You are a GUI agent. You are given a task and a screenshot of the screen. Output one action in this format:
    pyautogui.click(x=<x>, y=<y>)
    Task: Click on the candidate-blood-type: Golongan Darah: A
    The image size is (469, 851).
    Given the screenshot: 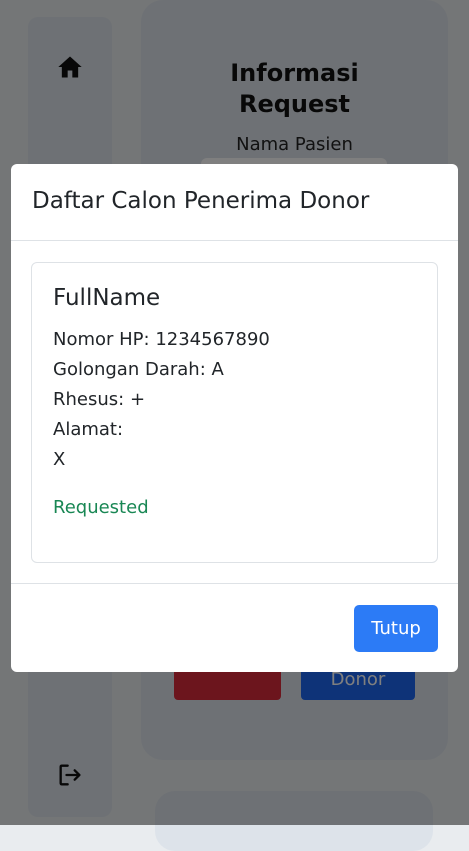 What is the action you would take?
    pyautogui.click(x=138, y=369)
    